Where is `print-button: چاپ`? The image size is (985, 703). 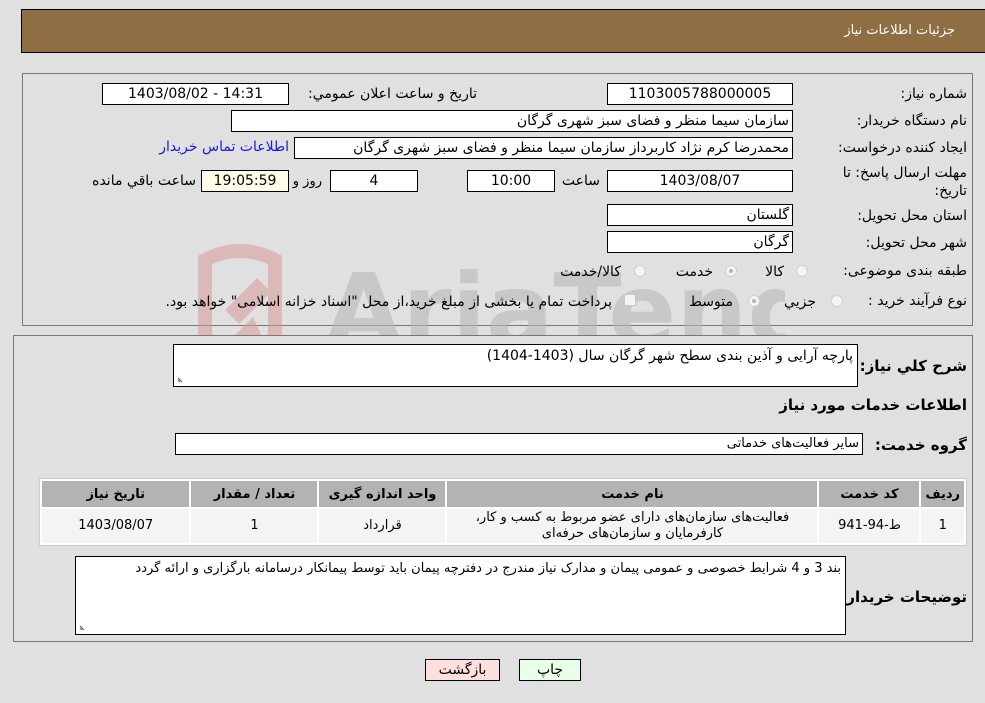 print-button: چاپ is located at coordinates (550, 670).